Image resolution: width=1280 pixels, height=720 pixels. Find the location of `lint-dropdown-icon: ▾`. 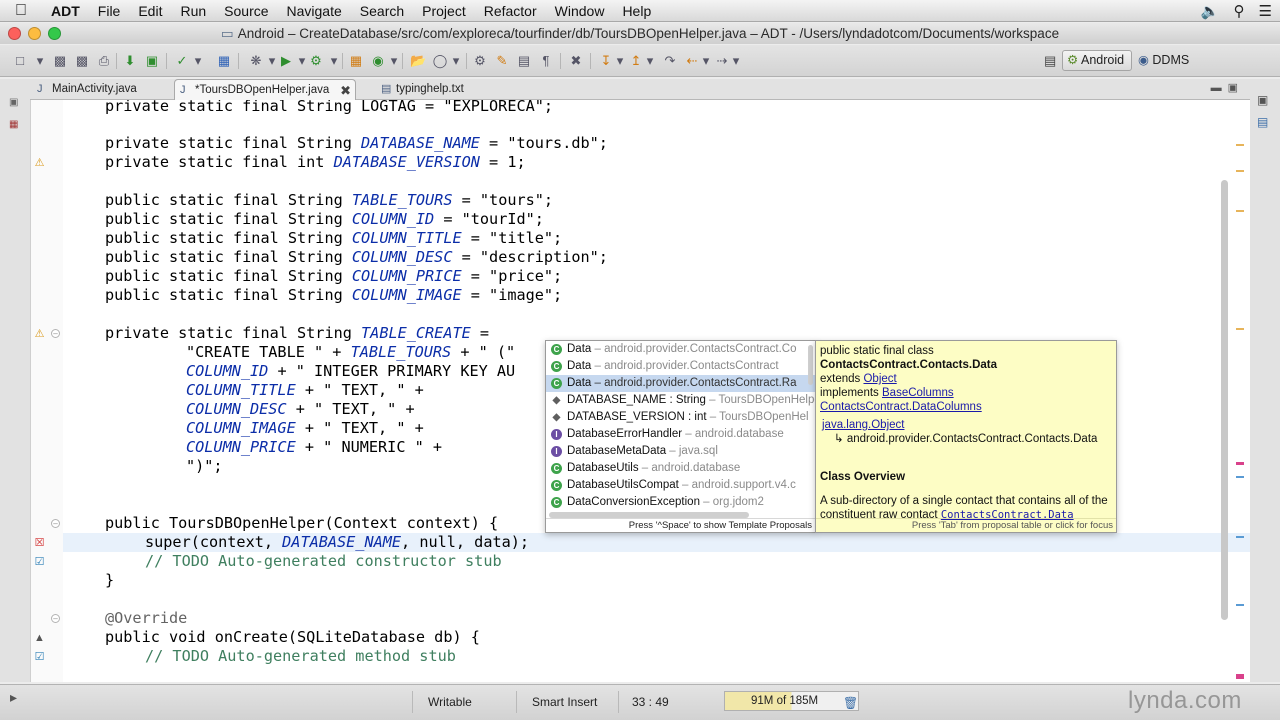

lint-dropdown-icon: ▾ is located at coordinates (198, 61).